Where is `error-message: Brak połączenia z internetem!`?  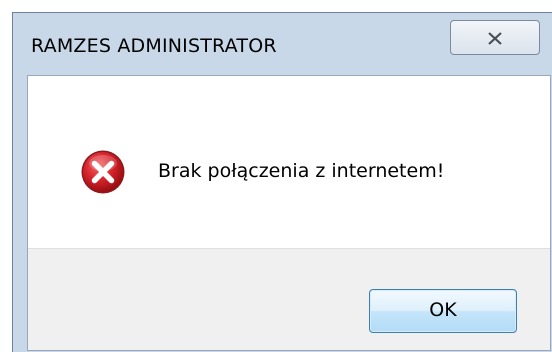
error-message: Brak połączenia z internetem! is located at coordinates (301, 171).